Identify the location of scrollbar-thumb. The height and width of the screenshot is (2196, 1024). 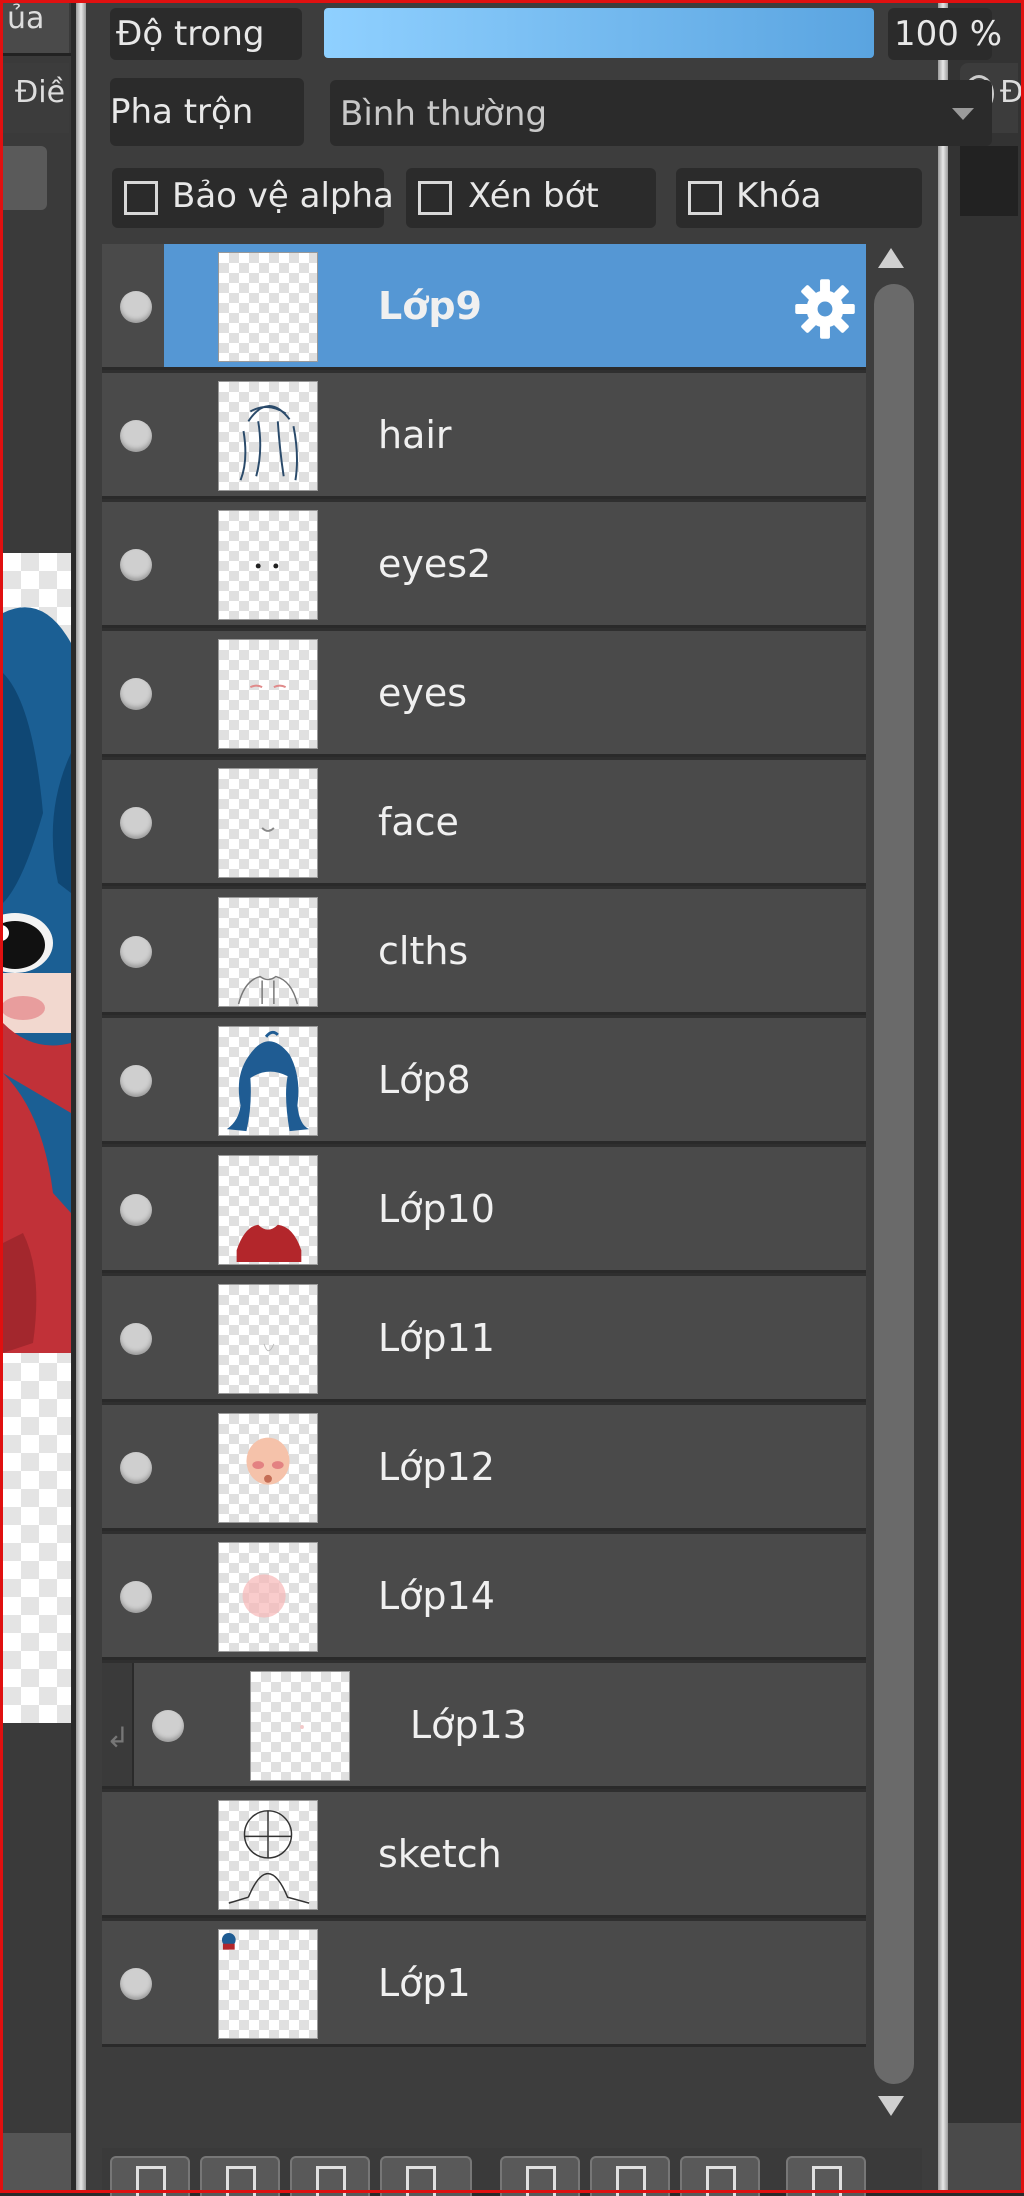
(894, 1184).